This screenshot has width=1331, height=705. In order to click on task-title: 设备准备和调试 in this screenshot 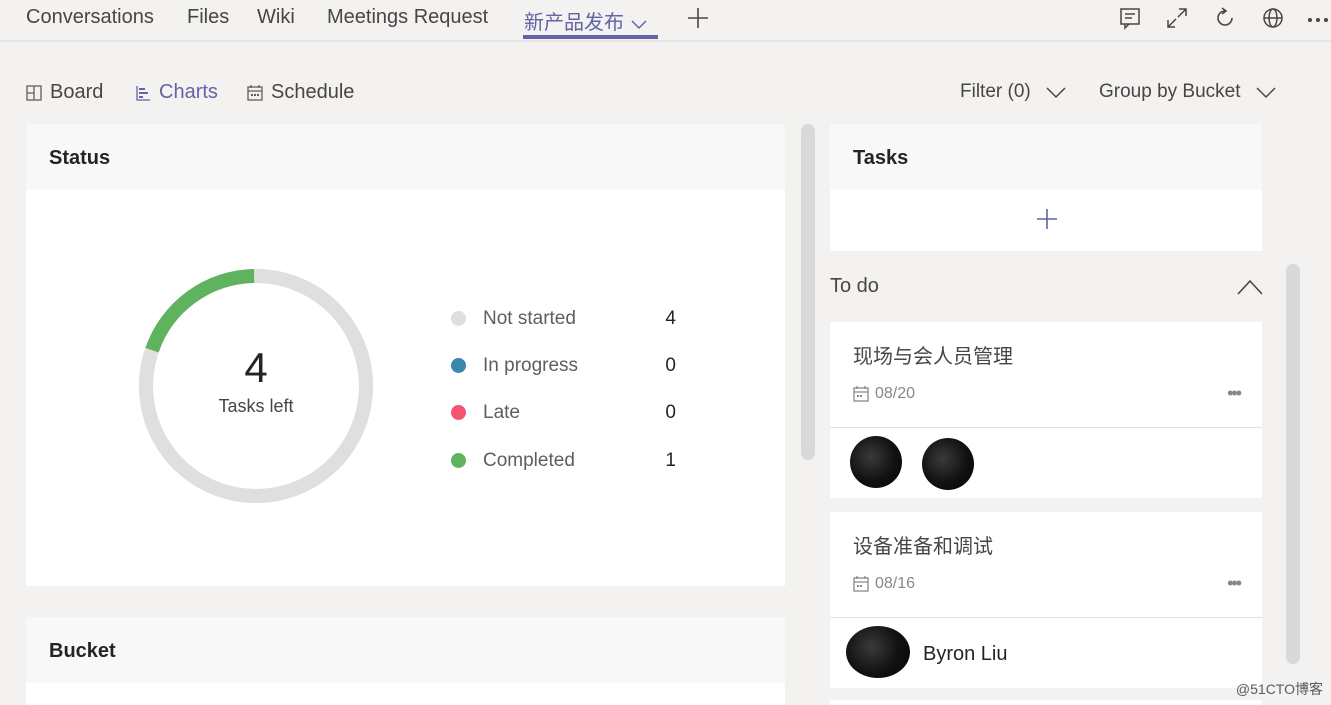, I will do `click(923, 544)`.